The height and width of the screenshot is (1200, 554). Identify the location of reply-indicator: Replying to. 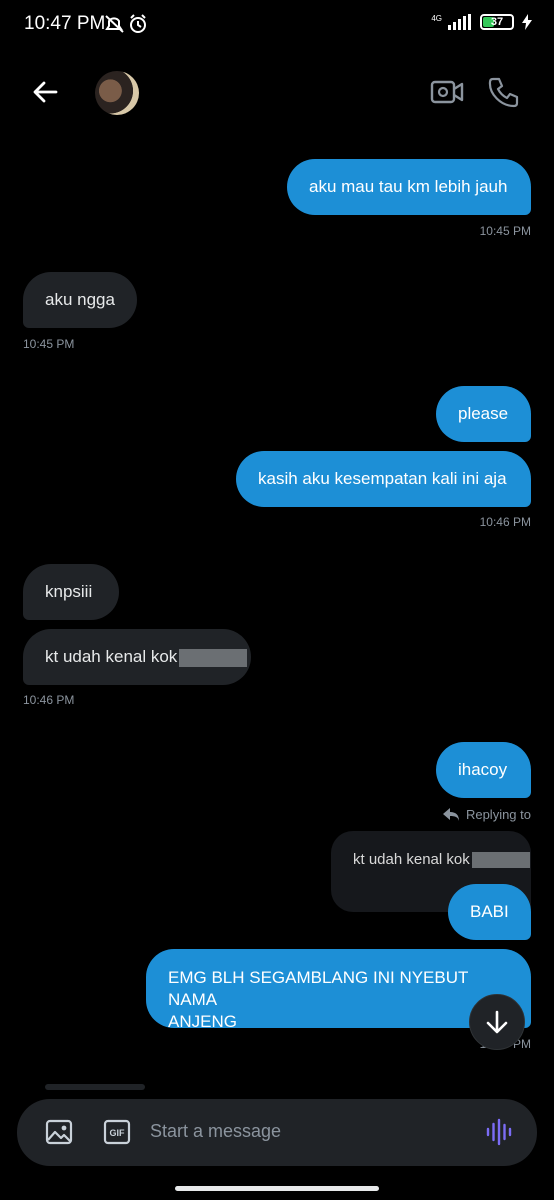
(486, 814).